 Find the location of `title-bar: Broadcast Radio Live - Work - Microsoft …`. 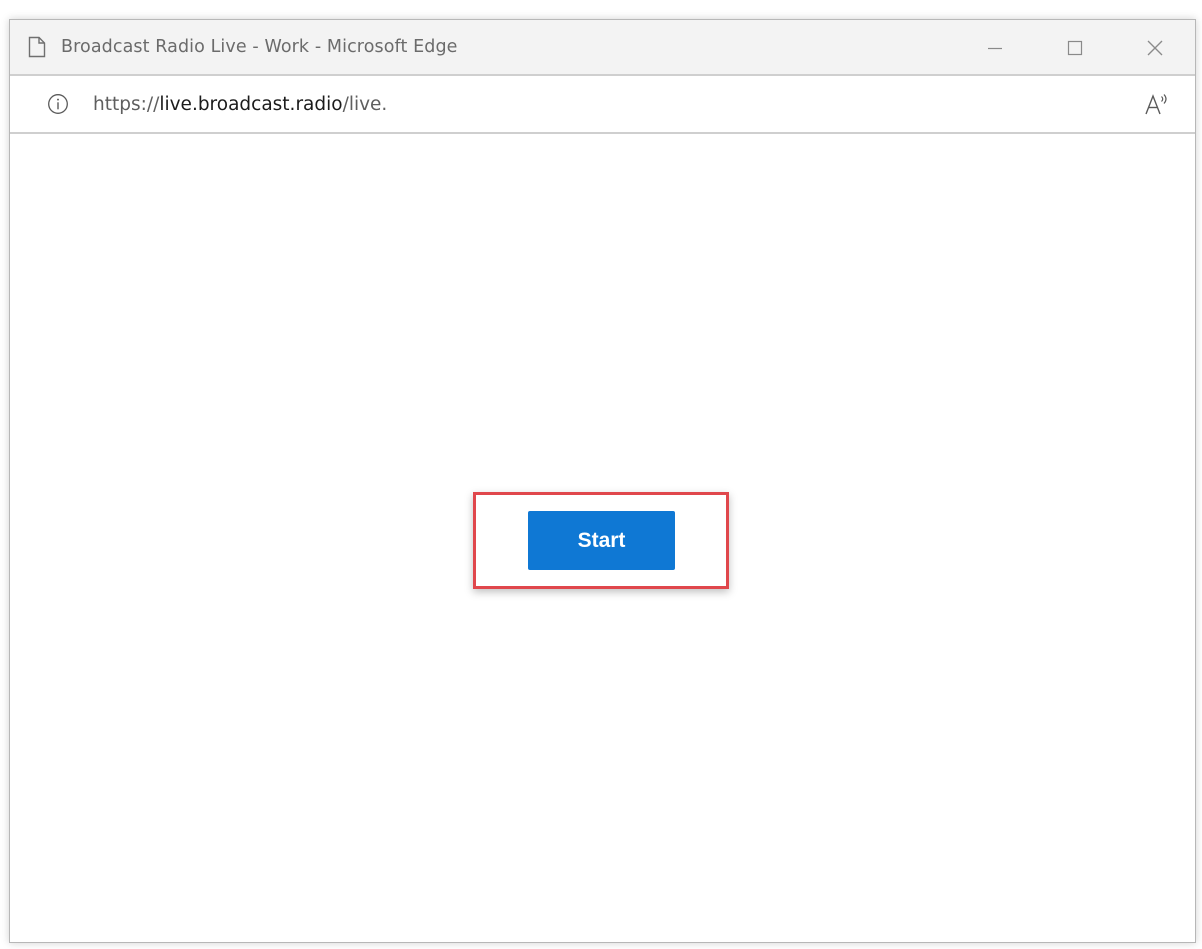

title-bar: Broadcast Radio Live - Work - Microsoft … is located at coordinates (602, 48).